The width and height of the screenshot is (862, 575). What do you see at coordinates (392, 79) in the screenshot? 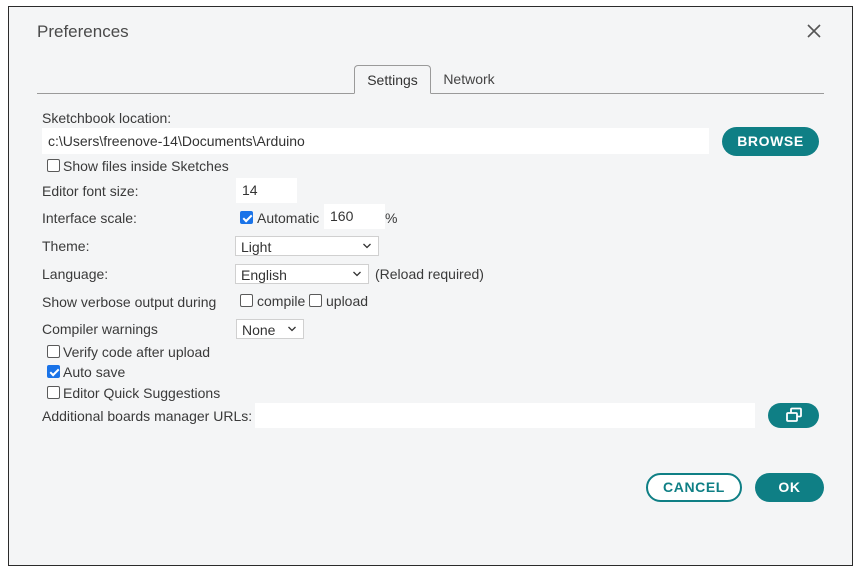
I see `tab-settings: Settings` at bounding box center [392, 79].